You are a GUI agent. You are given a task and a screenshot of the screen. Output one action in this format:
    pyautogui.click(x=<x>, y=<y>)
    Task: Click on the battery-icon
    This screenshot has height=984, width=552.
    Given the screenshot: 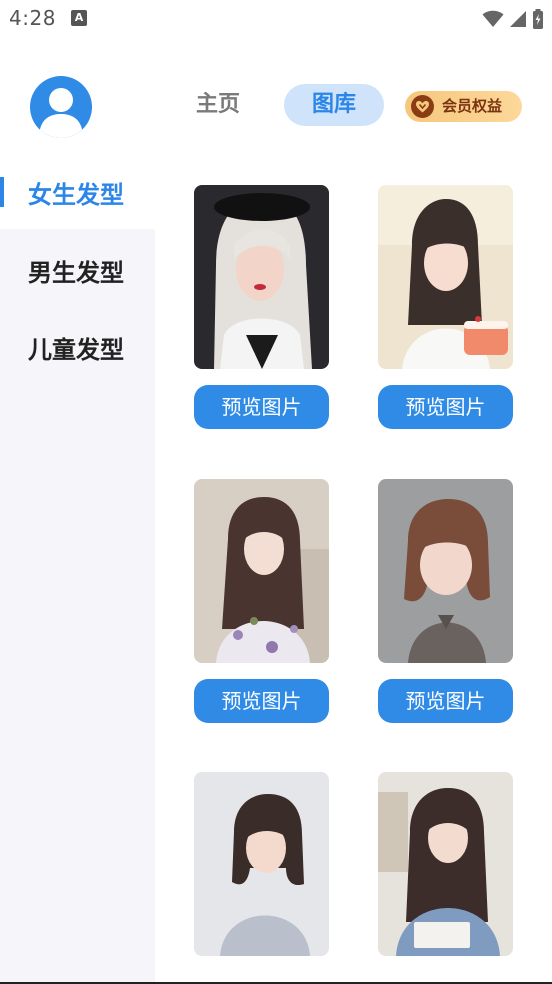 What is the action you would take?
    pyautogui.click(x=538, y=19)
    